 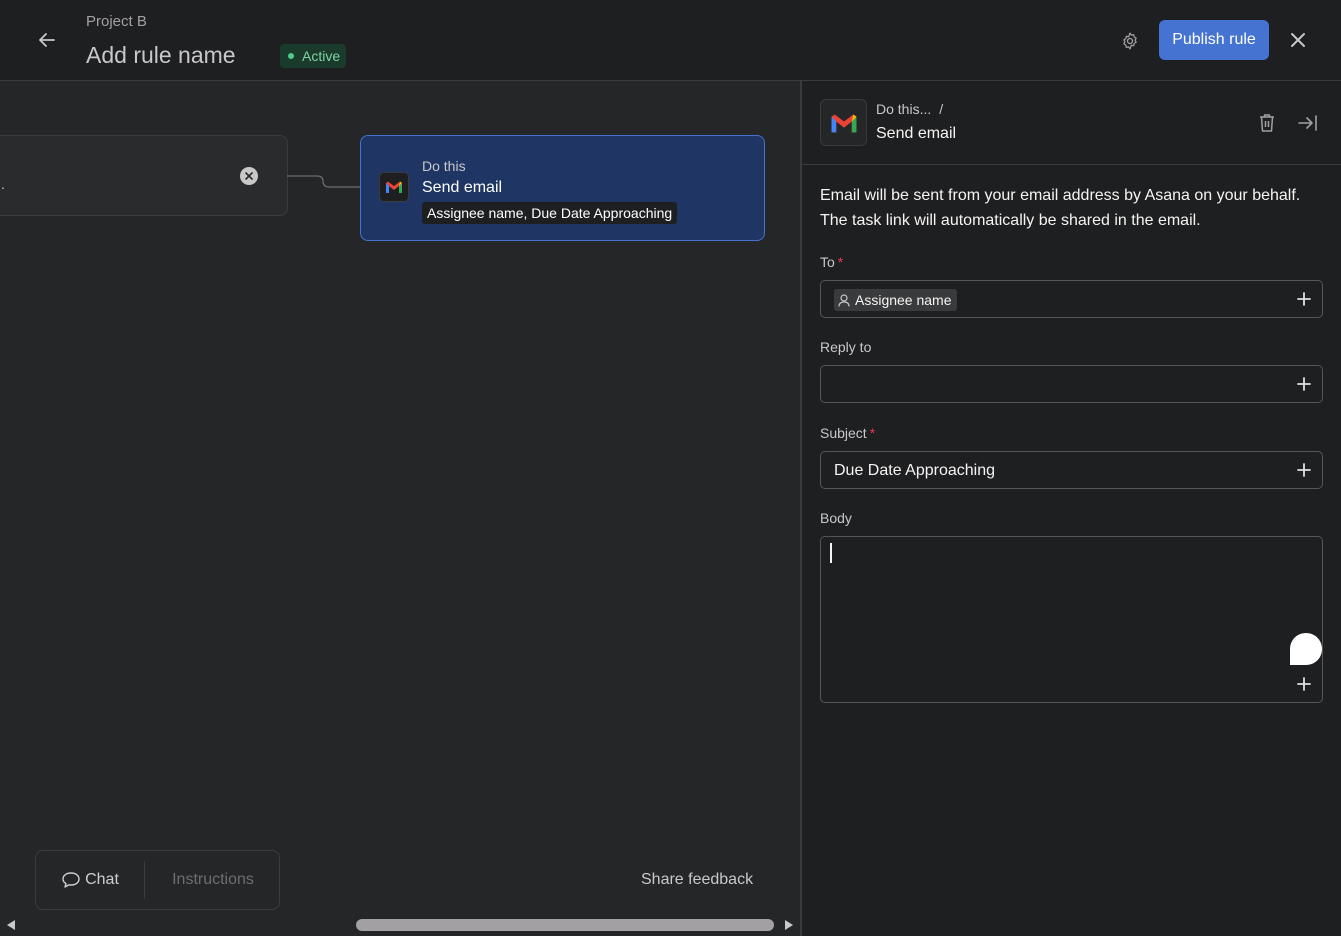 I want to click on subject-value: Due Date Approaching, so click(x=914, y=470).